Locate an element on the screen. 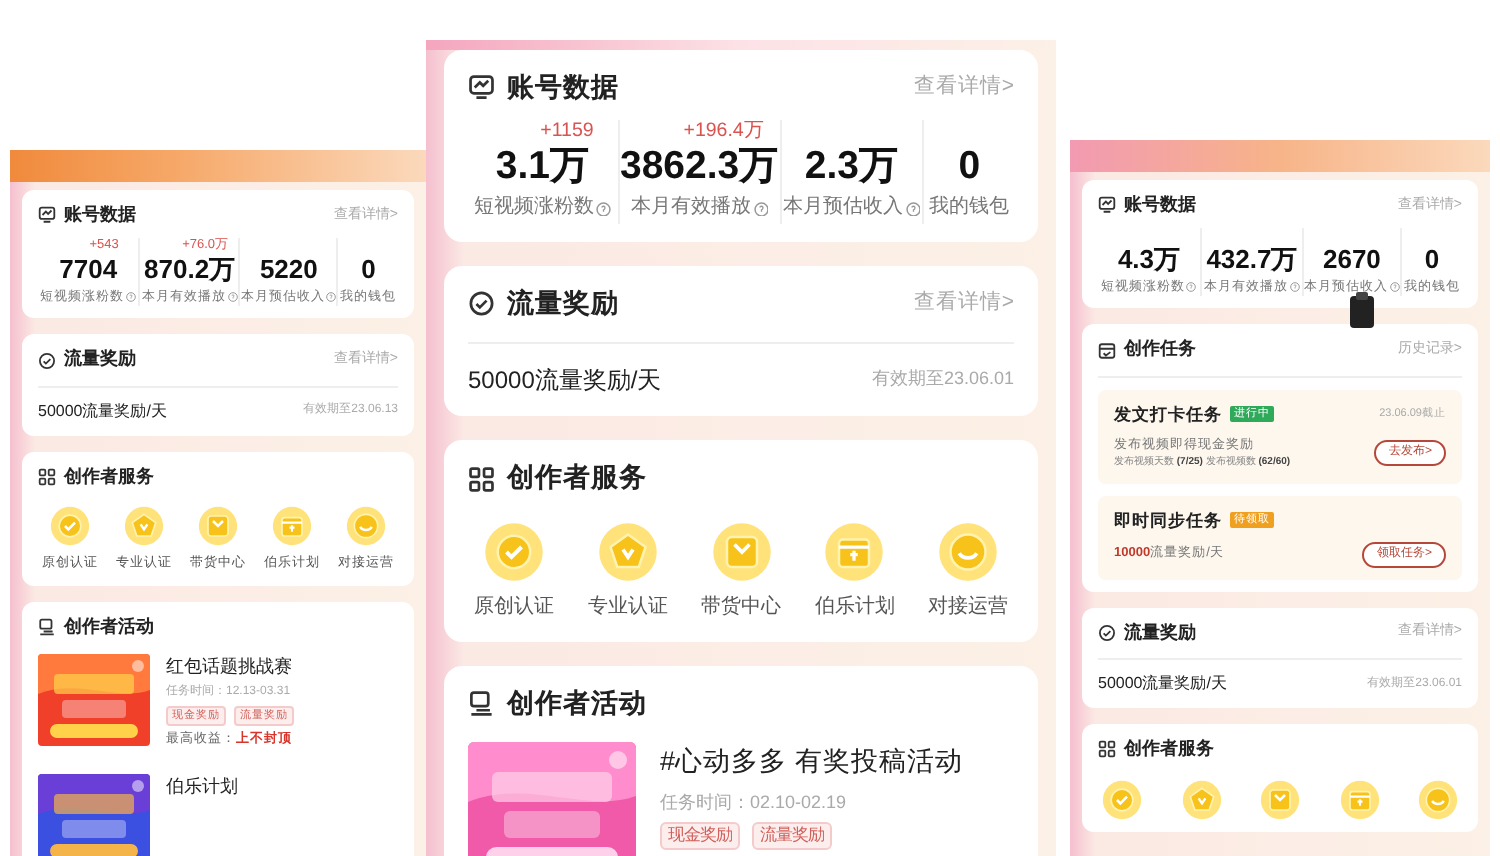 This screenshot has width=1500, height=856. stat-value: 2.3万 is located at coordinates (852, 166).